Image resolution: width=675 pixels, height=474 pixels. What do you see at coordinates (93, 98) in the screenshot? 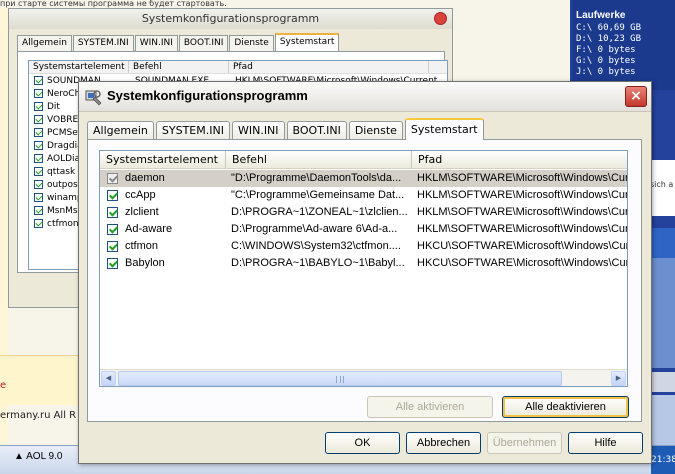
I see `msconfig-icon` at bounding box center [93, 98].